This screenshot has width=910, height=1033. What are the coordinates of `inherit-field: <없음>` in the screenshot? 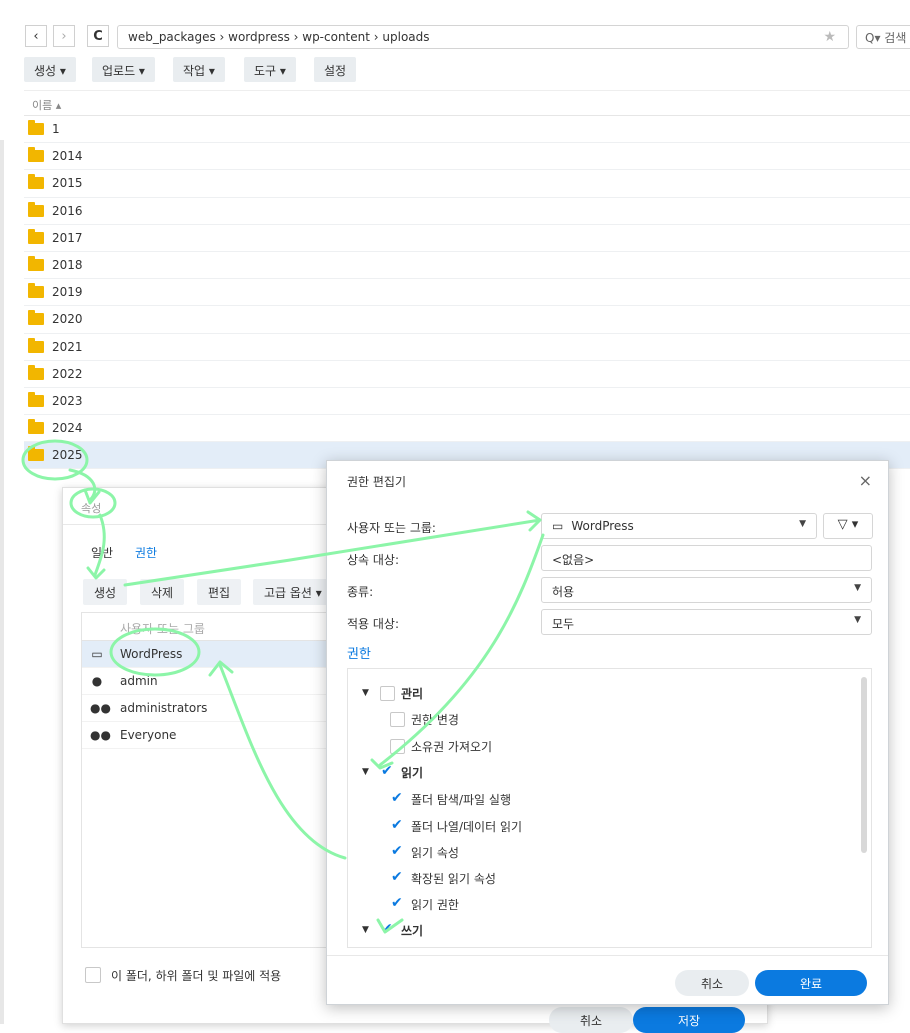 It's located at (706, 558).